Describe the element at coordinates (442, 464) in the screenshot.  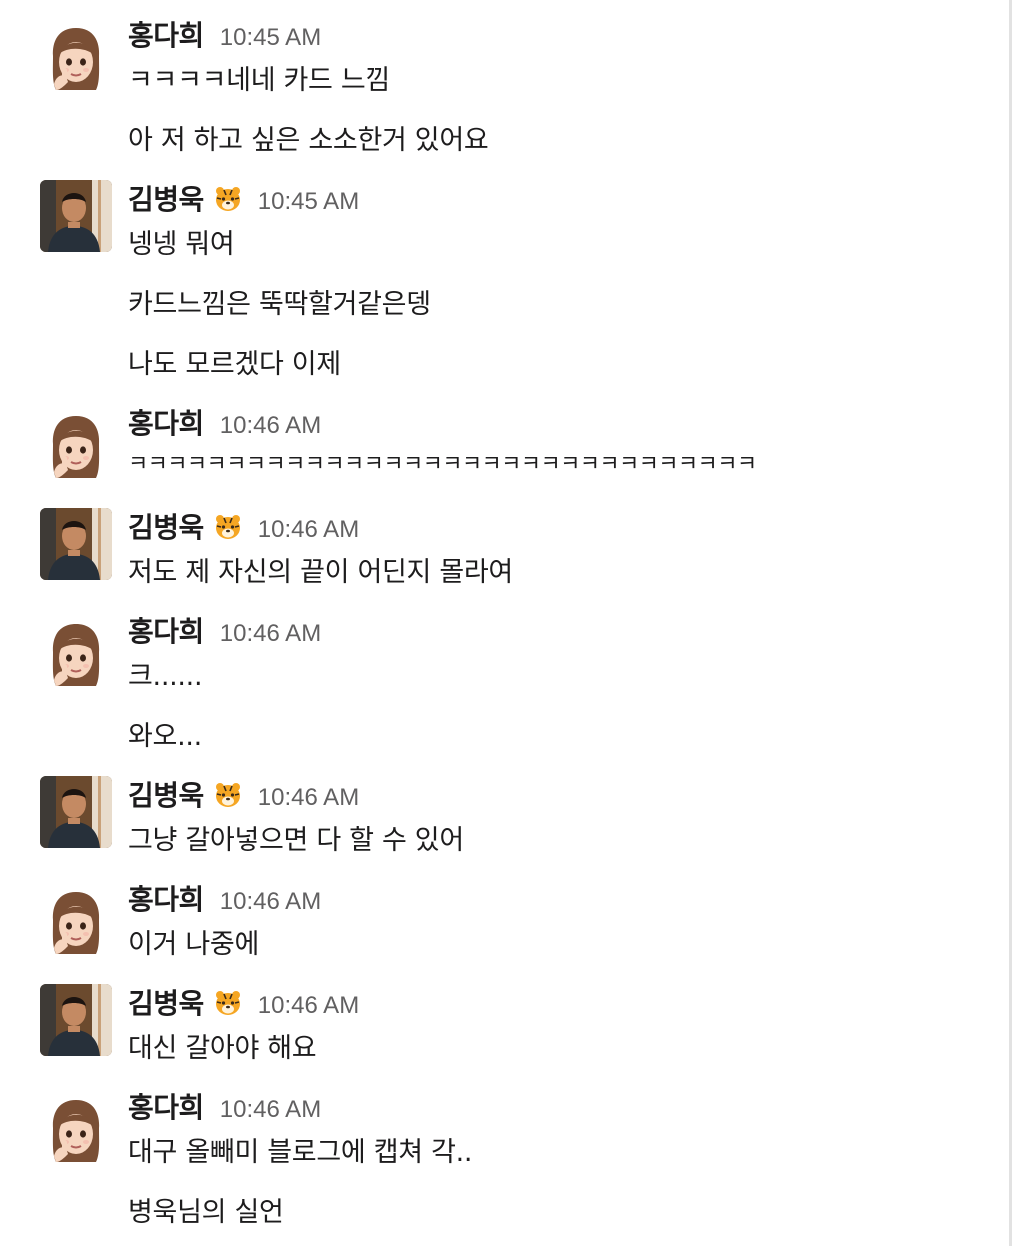
I see `message-text: ㅋㅋㅋㅋㅋㅋㅋㅋㅋㅋㅋㅋㅋㅋㅋㅋㅋㅋㅋㅋㅋㅋㅋㅋㅋㅋㅋㅋㅋㅋㅋㅋ` at that location.